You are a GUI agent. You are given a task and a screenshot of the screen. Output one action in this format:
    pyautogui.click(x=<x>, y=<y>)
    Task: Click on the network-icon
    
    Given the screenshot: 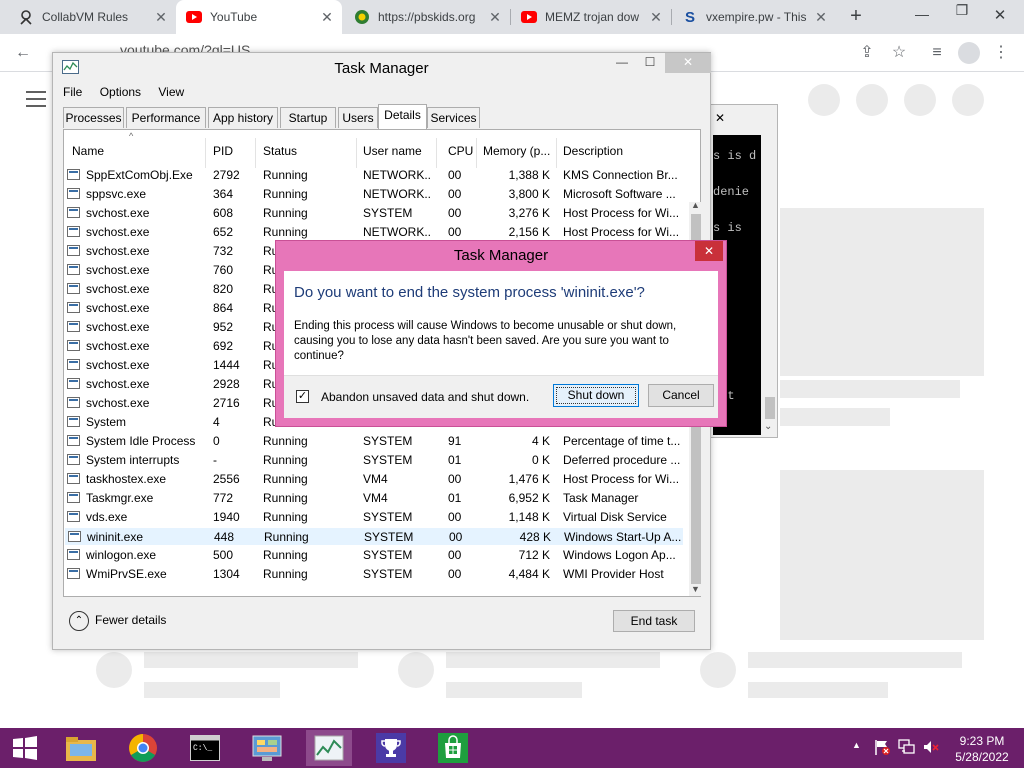 What is the action you would take?
    pyautogui.click(x=907, y=747)
    